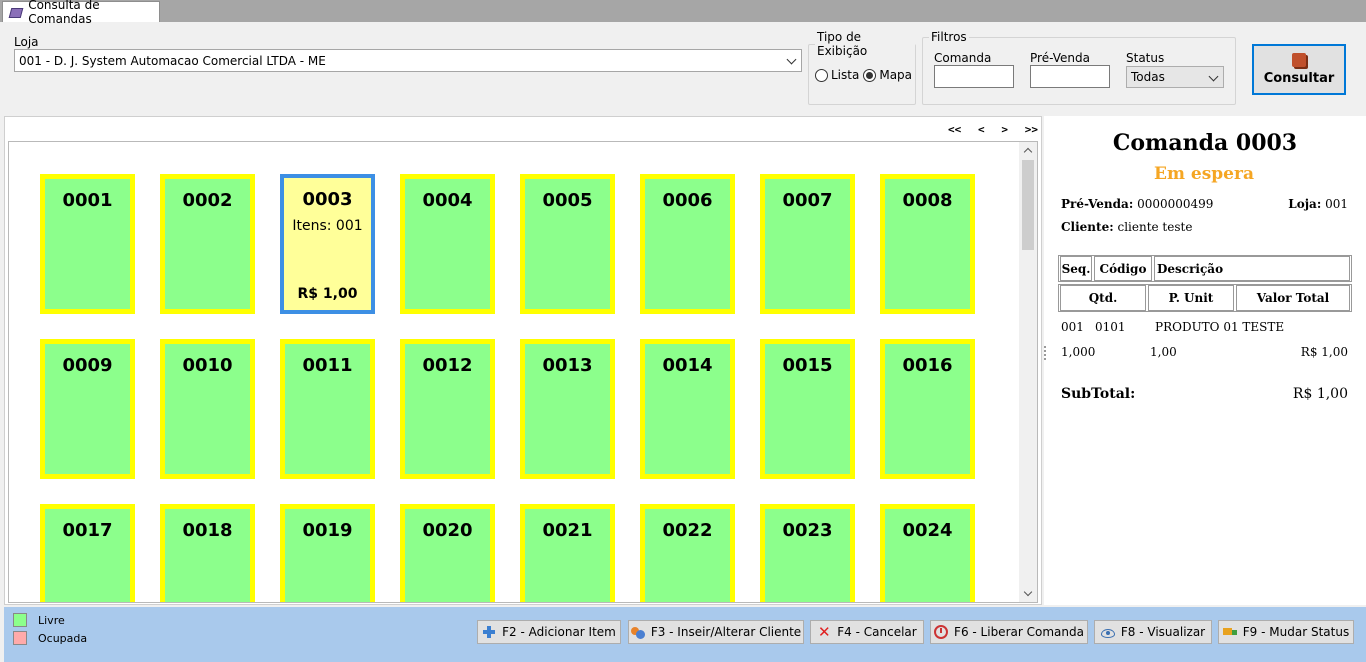 The height and width of the screenshot is (662, 1366). I want to click on comanda-number: 0016, so click(927, 365).